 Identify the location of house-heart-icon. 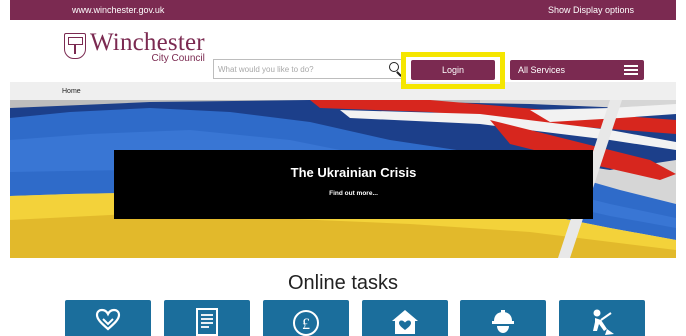
(405, 322).